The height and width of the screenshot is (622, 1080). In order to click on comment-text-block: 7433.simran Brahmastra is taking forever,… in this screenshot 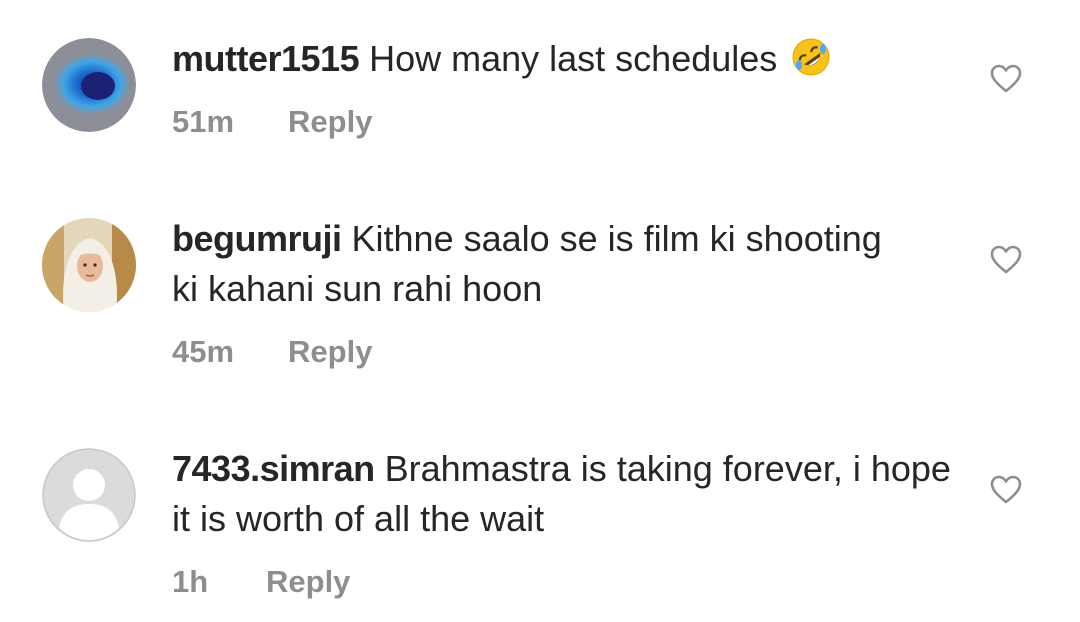, I will do `click(572, 494)`.